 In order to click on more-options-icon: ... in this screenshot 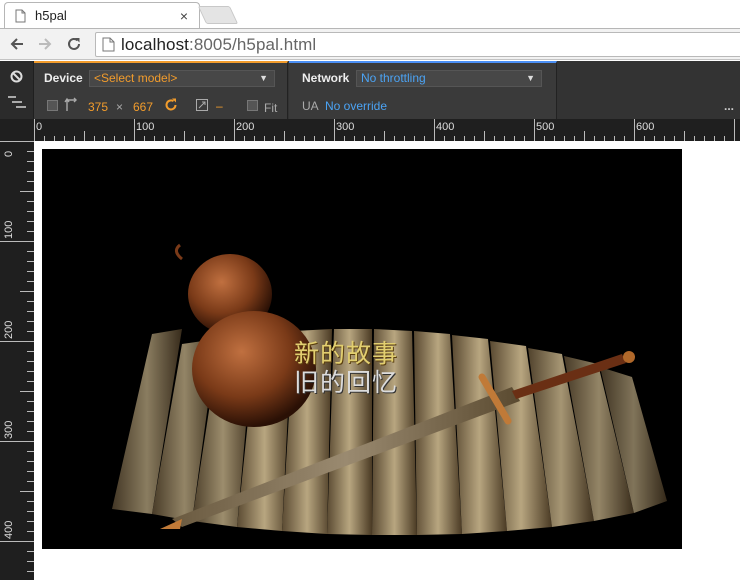, I will do `click(729, 106)`.